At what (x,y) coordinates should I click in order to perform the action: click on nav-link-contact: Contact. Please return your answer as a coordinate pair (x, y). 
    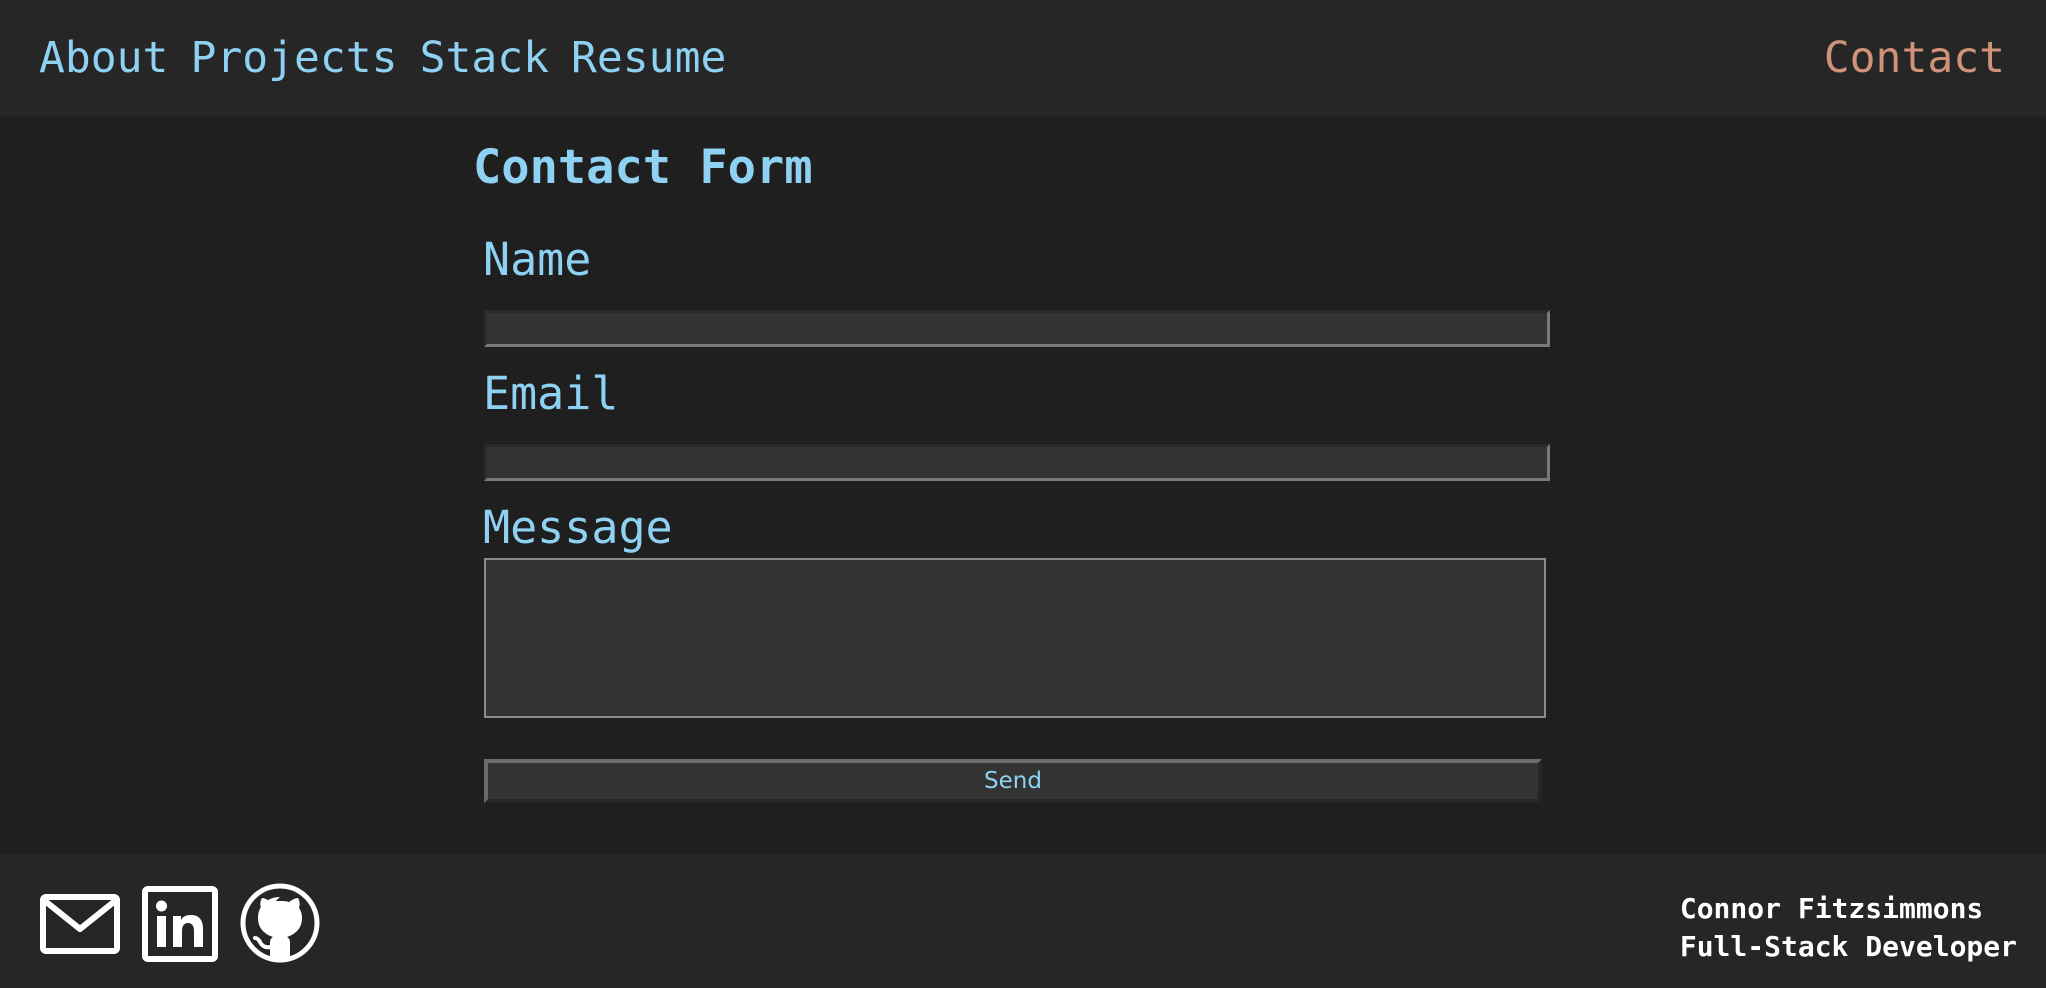
    Looking at the image, I should click on (1914, 58).